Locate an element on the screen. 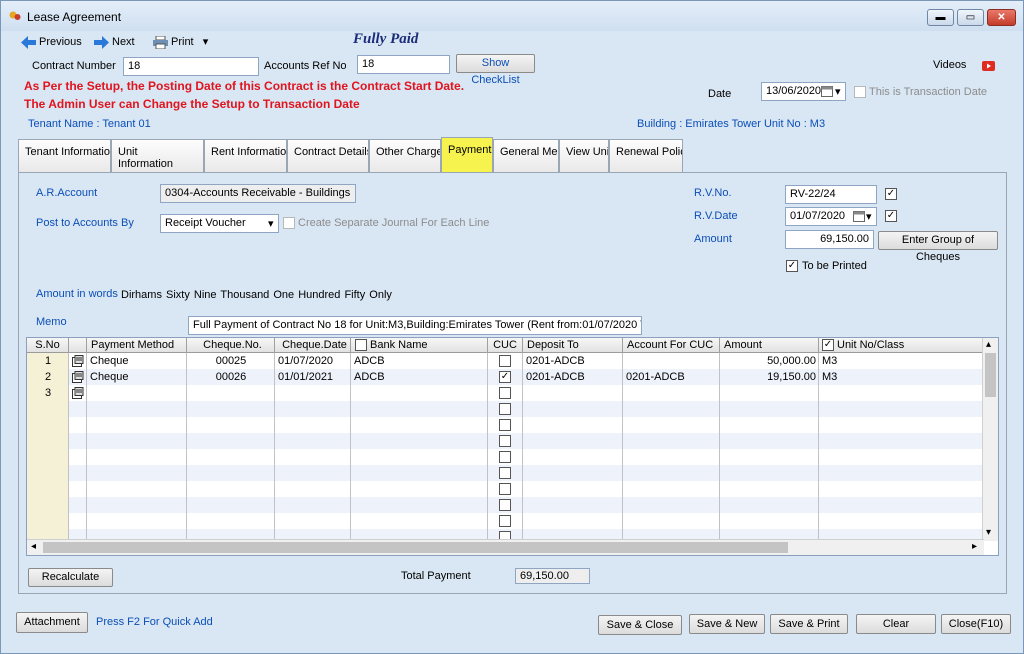 Image resolution: width=1024 pixels, height=654 pixels. row2-cheque-date: 01/01/2021 is located at coordinates (313, 377).